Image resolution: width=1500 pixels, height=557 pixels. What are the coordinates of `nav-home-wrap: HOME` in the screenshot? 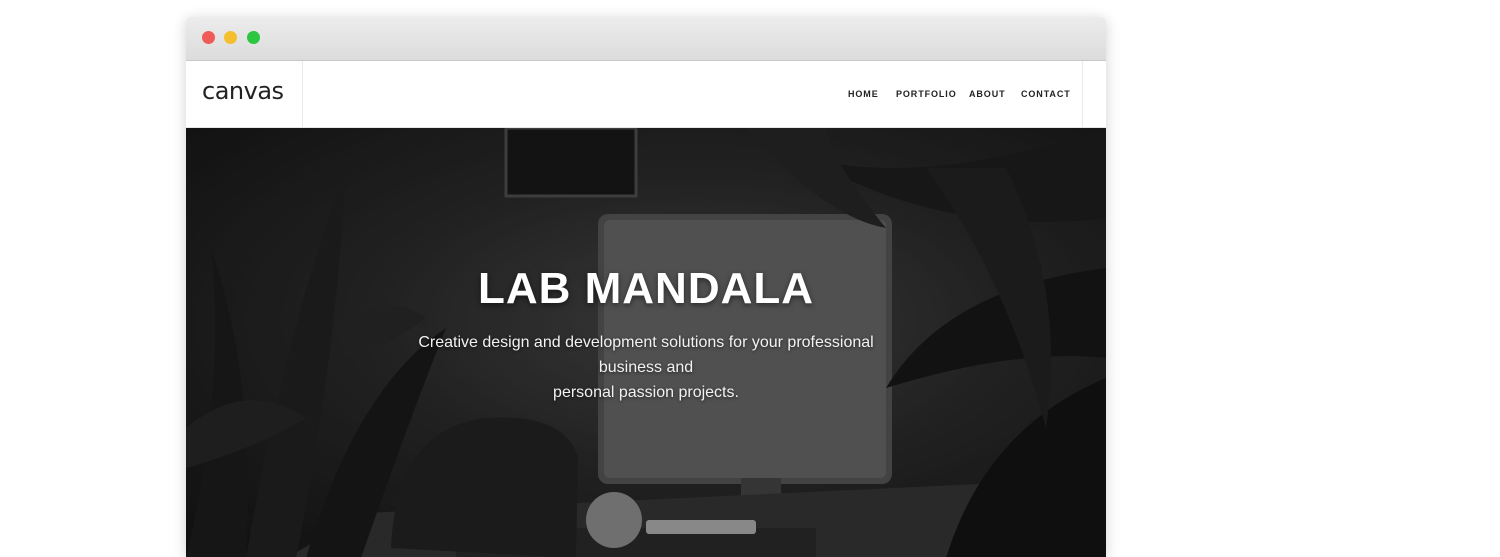 It's located at (863, 94).